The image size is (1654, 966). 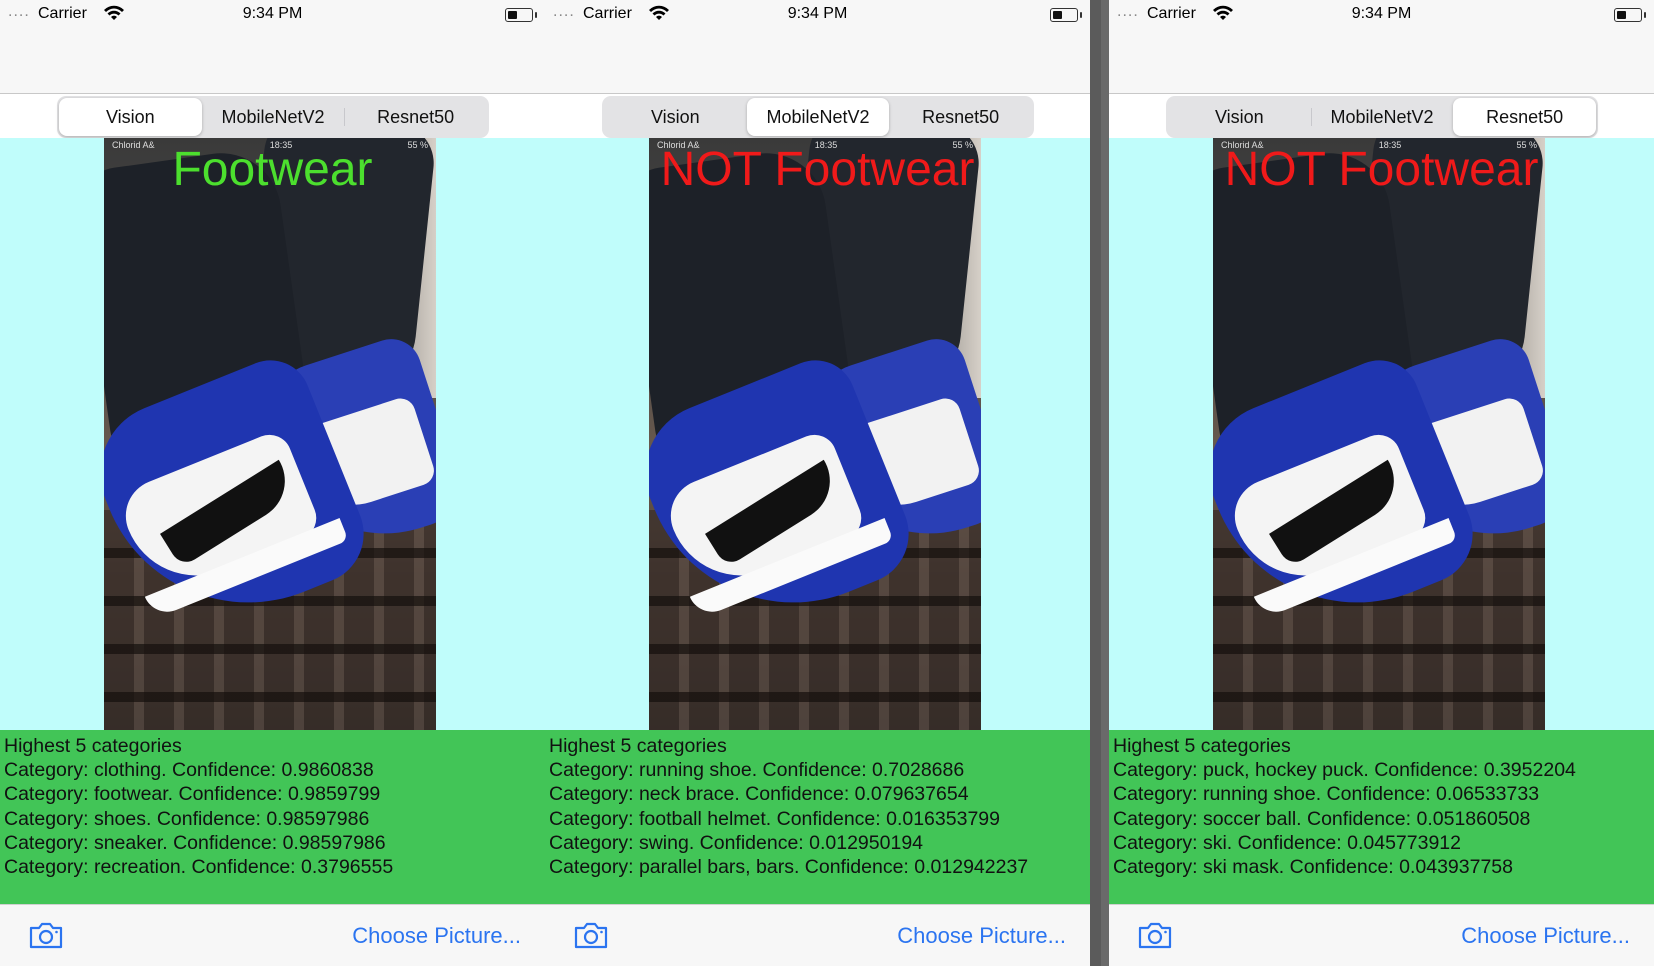 What do you see at coordinates (736, 842) in the screenshot?
I see `result-row: Category: swing. Confidence: 0.012950194` at bounding box center [736, 842].